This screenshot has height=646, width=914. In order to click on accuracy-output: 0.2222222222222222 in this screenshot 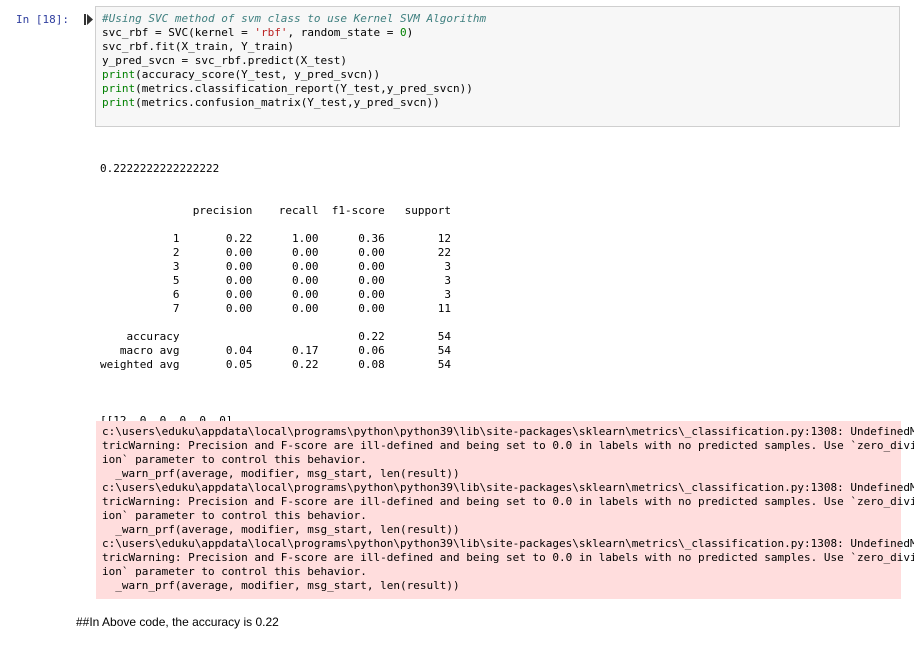, I will do `click(160, 168)`.